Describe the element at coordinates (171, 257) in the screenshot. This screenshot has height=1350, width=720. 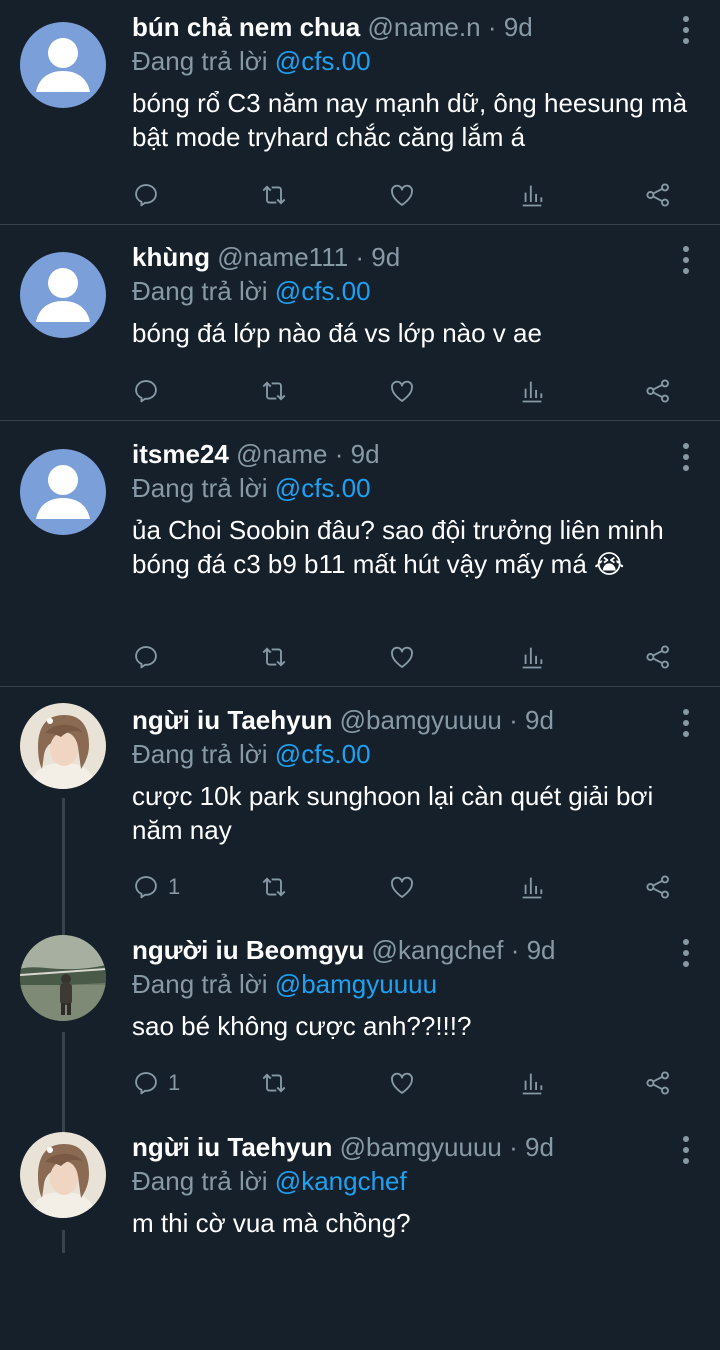
I see `display-name: khùng` at that location.